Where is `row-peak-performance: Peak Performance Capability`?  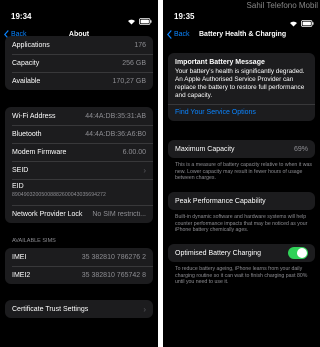
row-peak-performance: Peak Performance Capability is located at coordinates (241, 201).